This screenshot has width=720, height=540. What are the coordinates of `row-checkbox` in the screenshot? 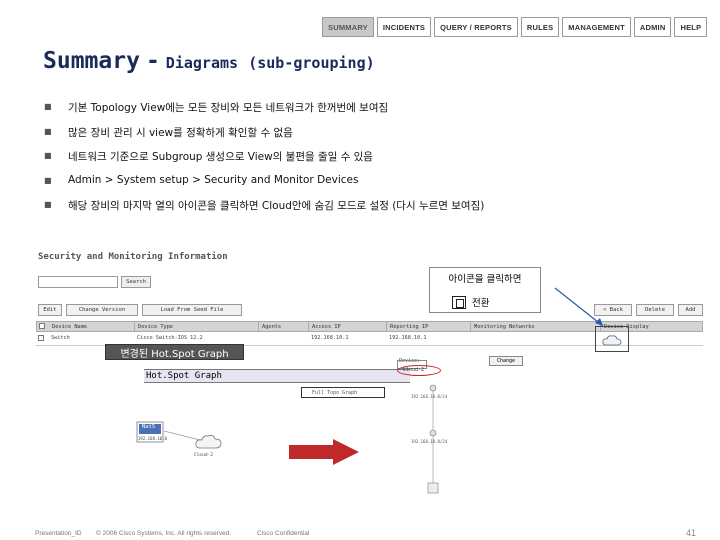 It's located at (41, 338).